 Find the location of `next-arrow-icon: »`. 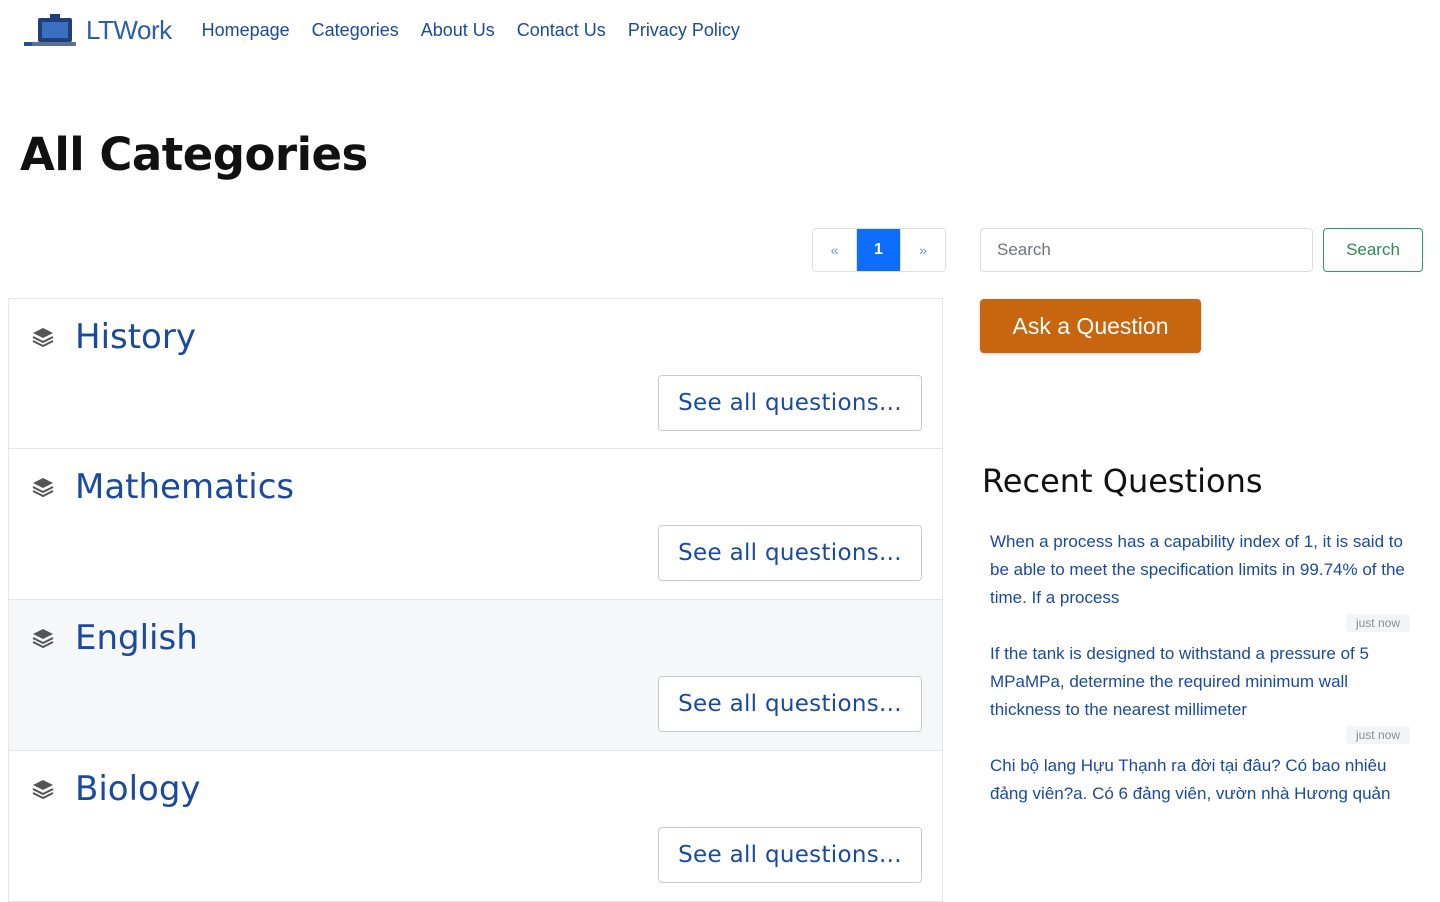

next-arrow-icon: » is located at coordinates (923, 250).